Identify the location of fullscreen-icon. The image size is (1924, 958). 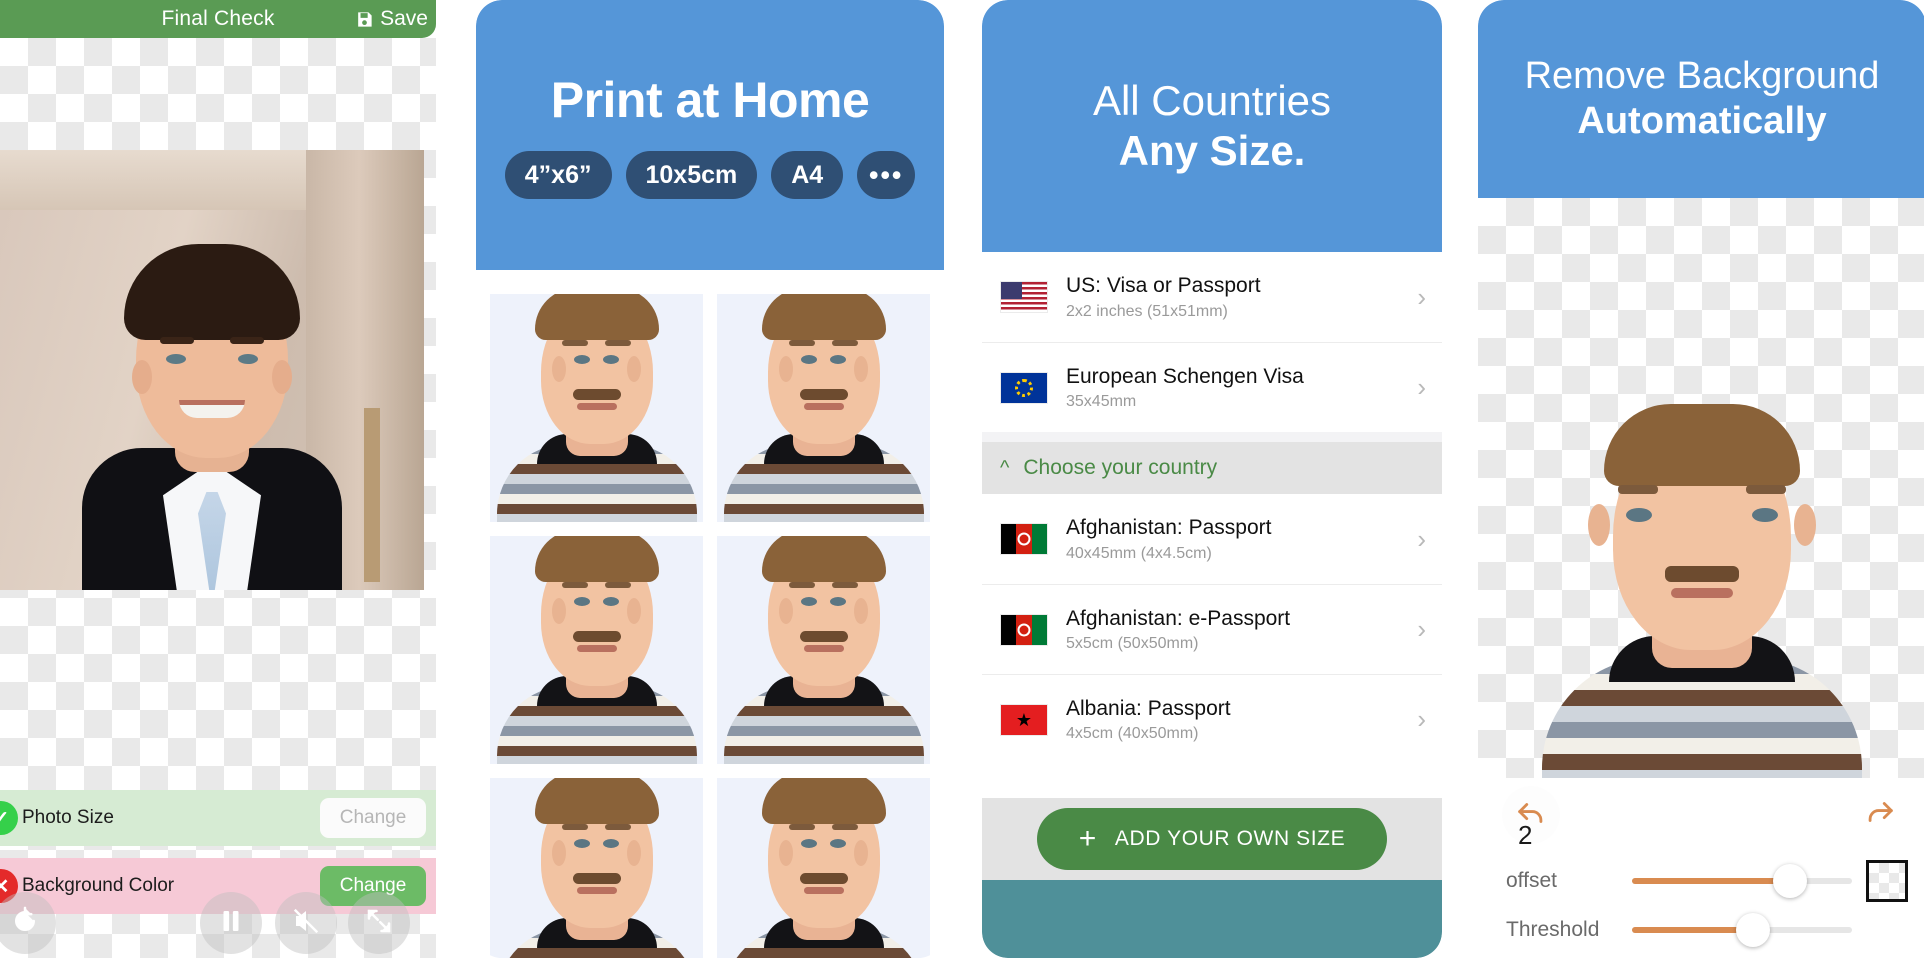
(379, 923).